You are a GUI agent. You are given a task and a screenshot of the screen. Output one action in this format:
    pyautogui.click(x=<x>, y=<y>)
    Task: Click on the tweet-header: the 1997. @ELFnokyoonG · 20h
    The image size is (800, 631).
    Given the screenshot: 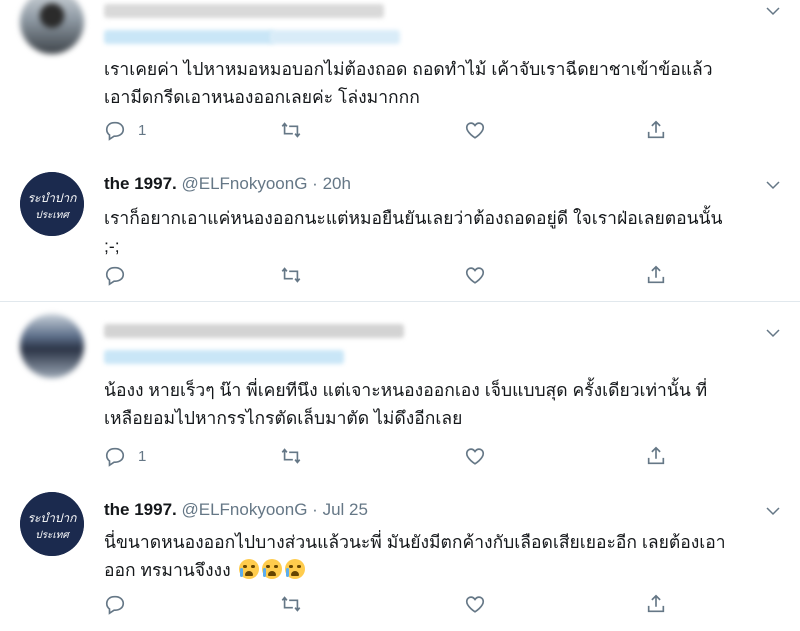 What is the action you would take?
    pyautogui.click(x=227, y=184)
    